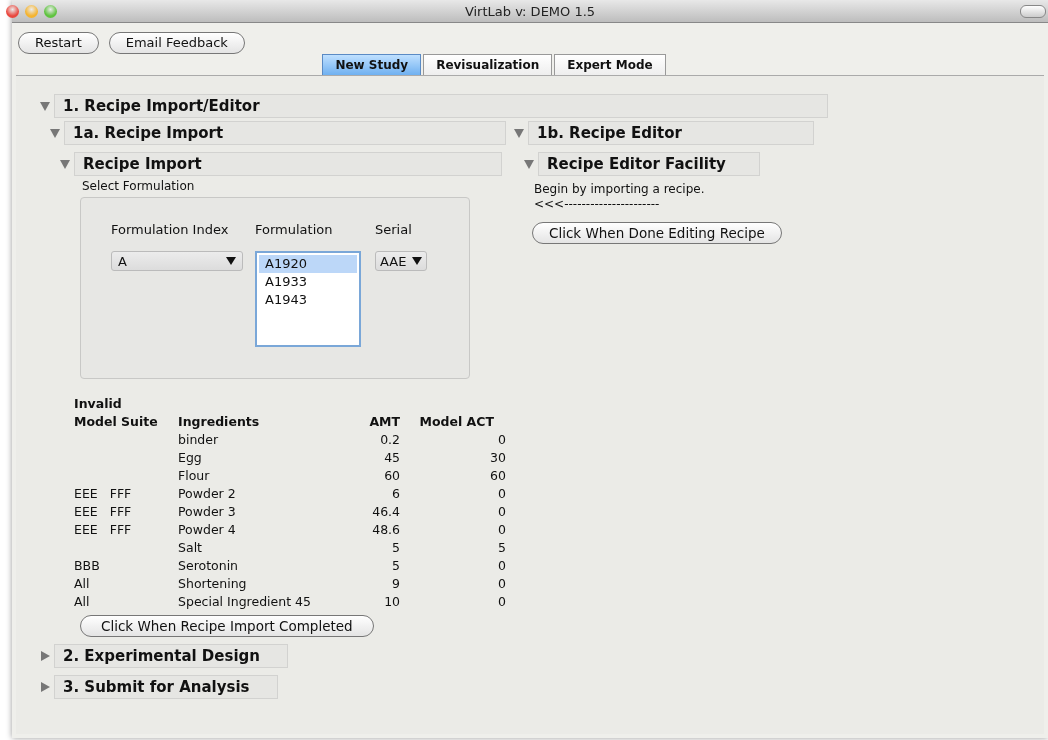  What do you see at coordinates (441, 106) in the screenshot?
I see `section-header: 1. Recipe Import/Editor` at bounding box center [441, 106].